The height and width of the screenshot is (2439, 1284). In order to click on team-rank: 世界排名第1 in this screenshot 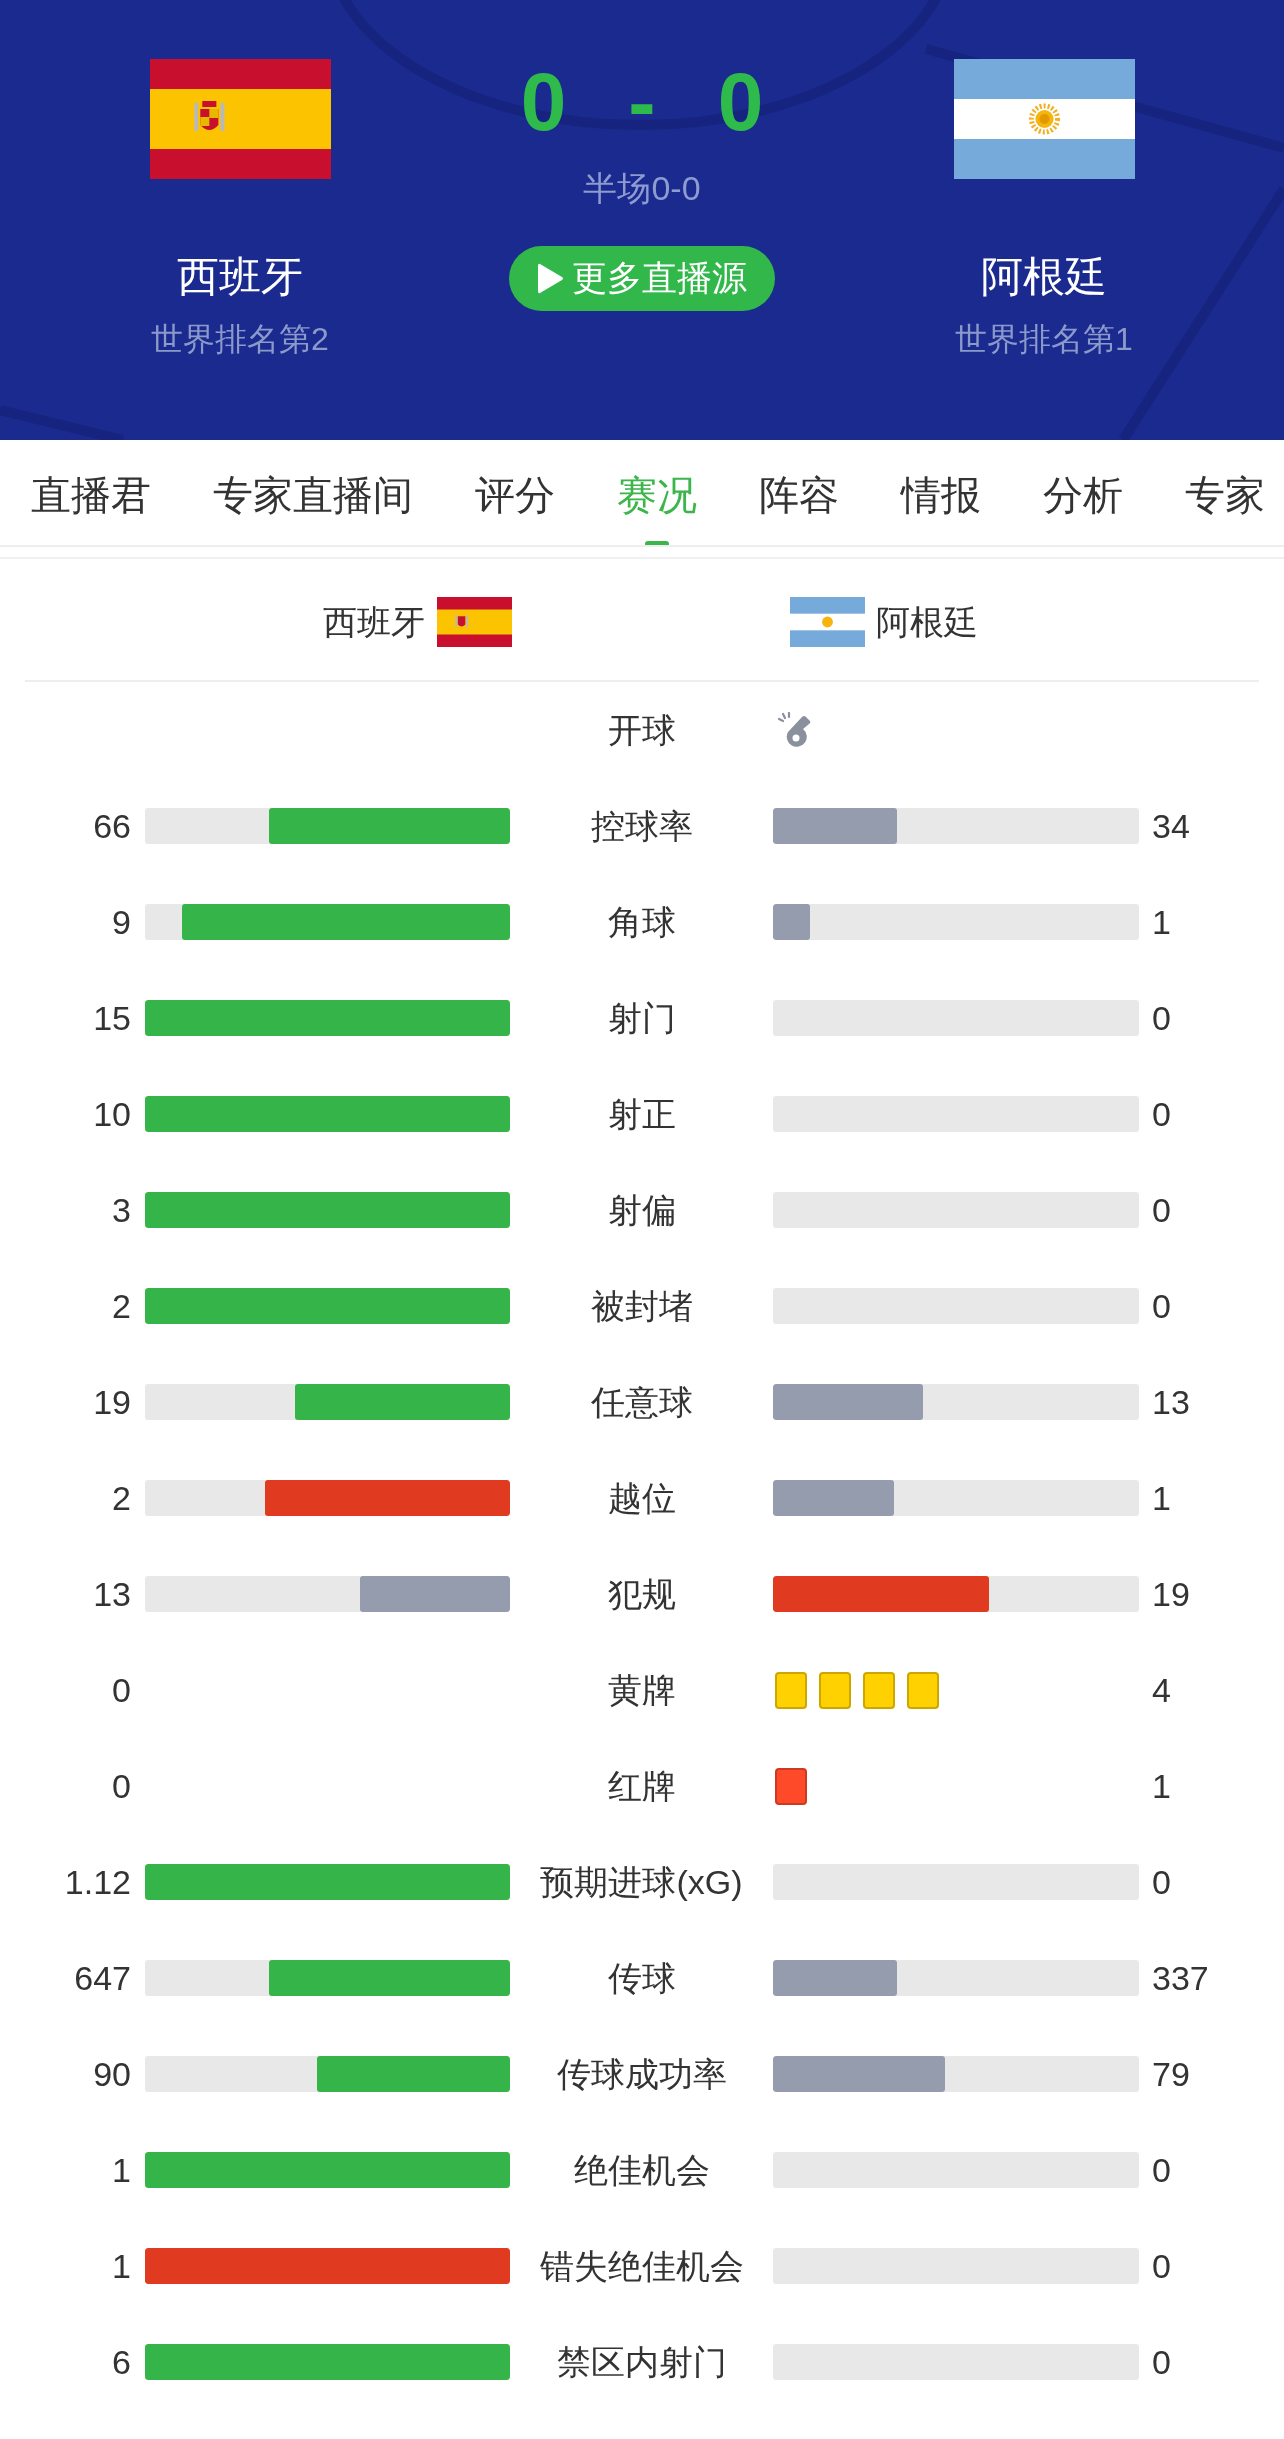, I will do `click(1044, 339)`.